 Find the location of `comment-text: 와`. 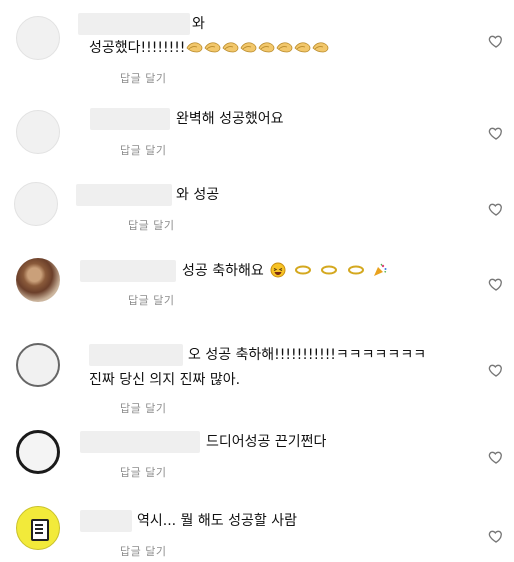

comment-text: 와 is located at coordinates (198, 24).